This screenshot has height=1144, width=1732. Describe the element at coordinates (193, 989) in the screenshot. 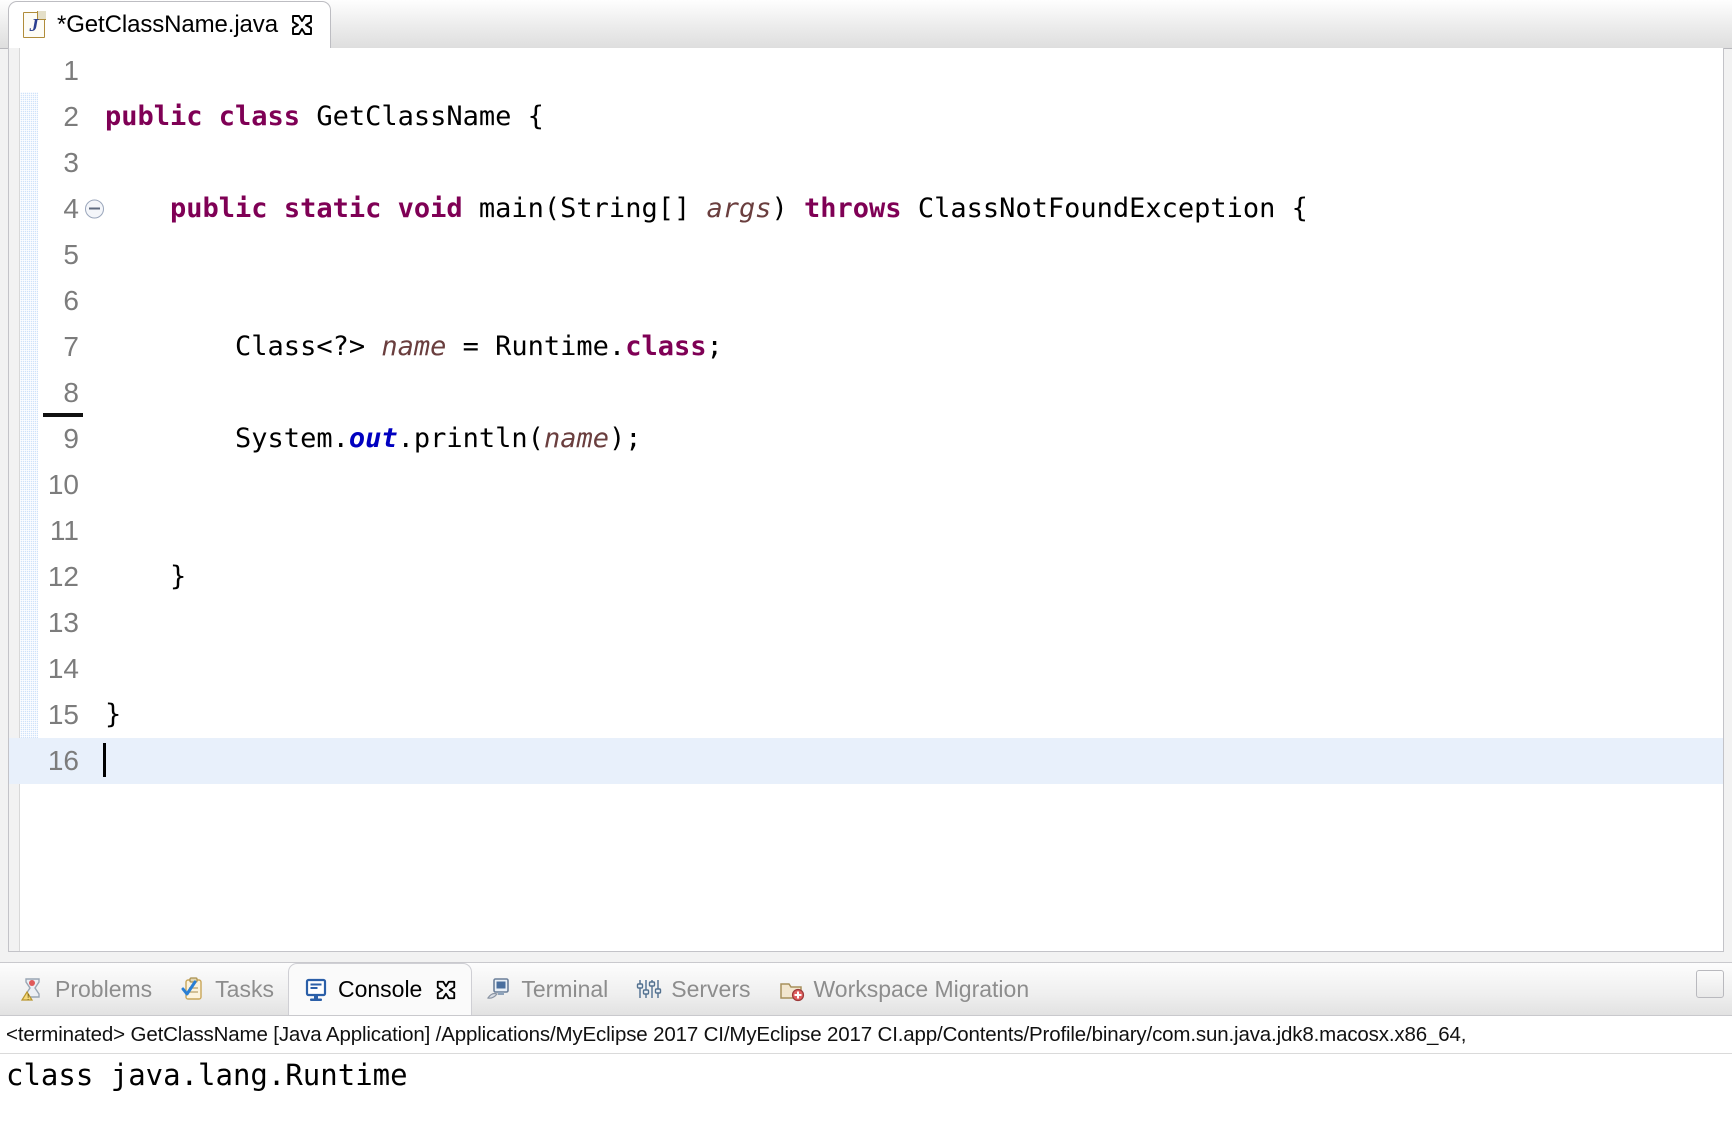

I see `tasks-icon` at that location.